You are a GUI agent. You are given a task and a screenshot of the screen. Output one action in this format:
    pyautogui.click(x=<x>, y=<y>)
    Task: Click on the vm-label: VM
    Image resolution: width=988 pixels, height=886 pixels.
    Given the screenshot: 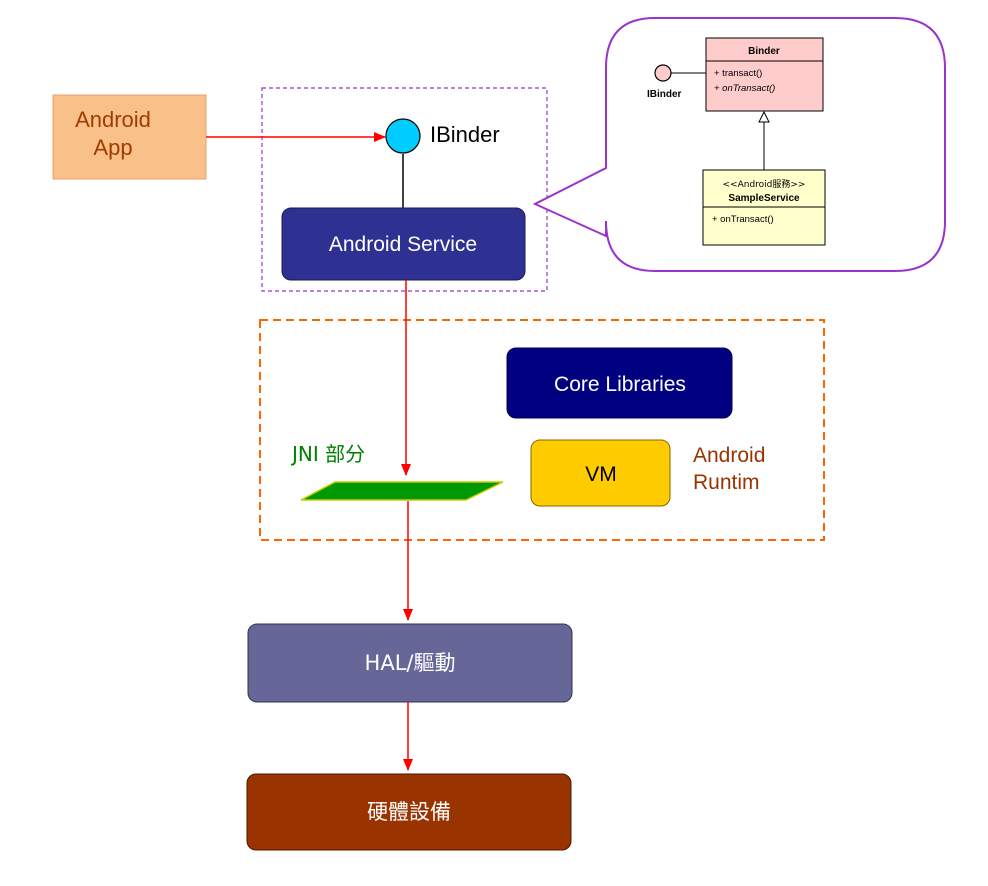 What is the action you would take?
    pyautogui.click(x=601, y=474)
    